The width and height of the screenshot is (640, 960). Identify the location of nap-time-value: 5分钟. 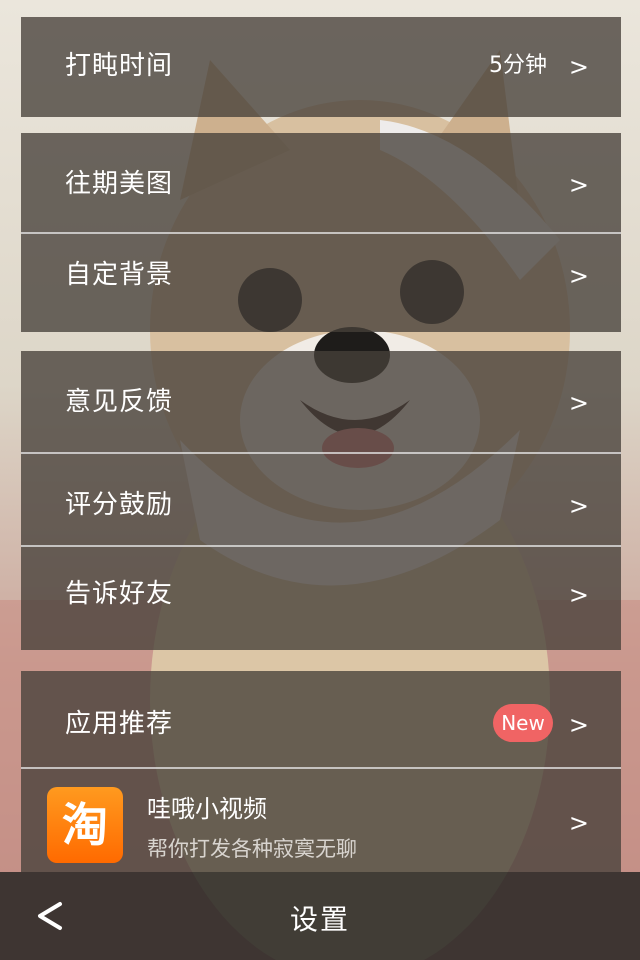
(518, 65).